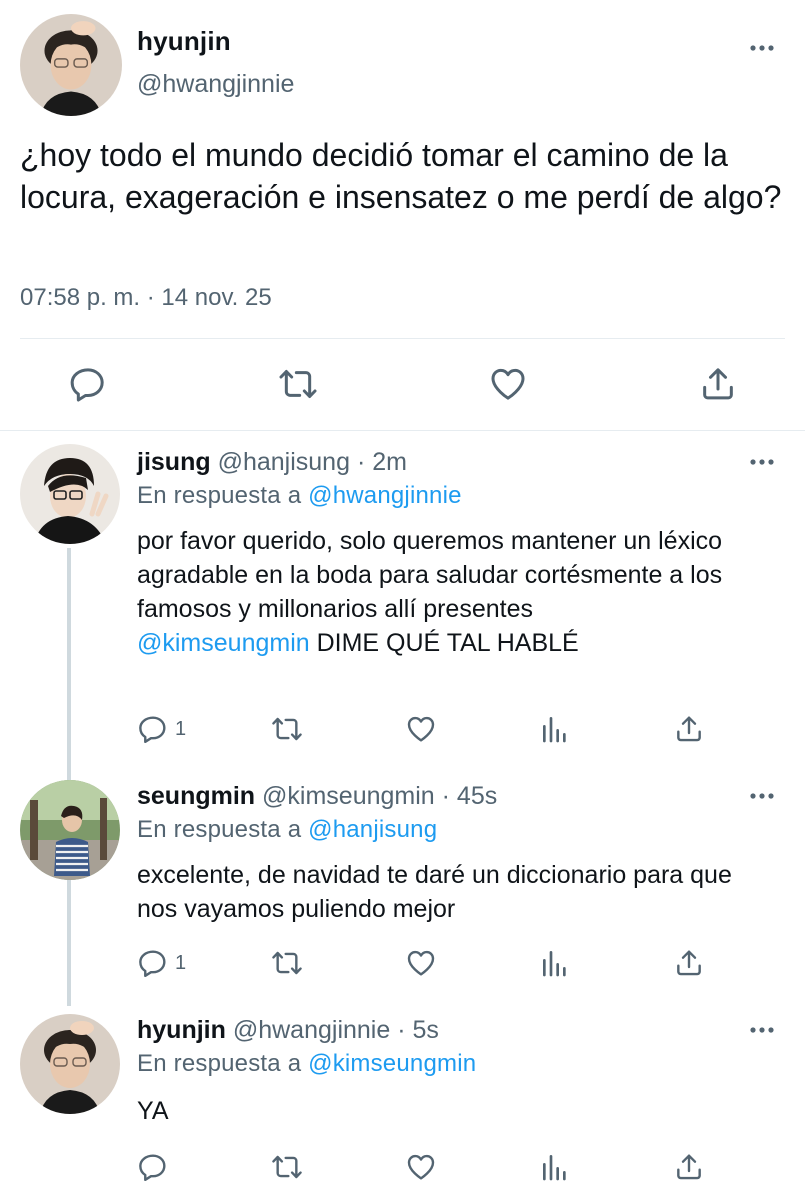 The width and height of the screenshot is (805, 1200). I want to click on reply-context: En respuesta a @kimseungmin, so click(306, 1064).